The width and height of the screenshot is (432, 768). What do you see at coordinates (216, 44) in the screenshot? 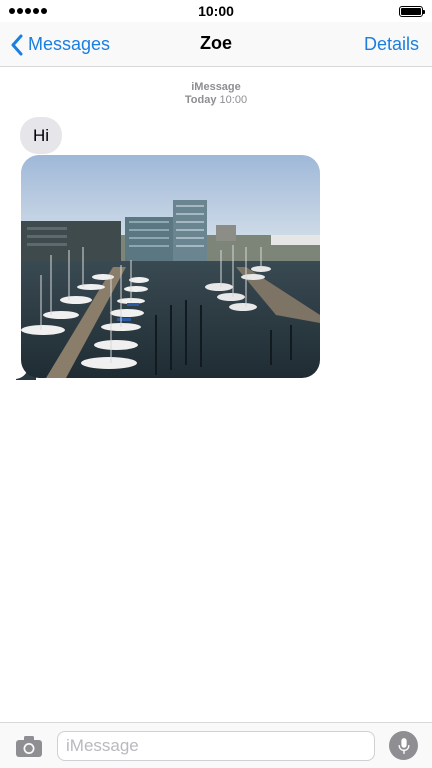
I see `nav-bar: Messages Zoe Details` at bounding box center [216, 44].